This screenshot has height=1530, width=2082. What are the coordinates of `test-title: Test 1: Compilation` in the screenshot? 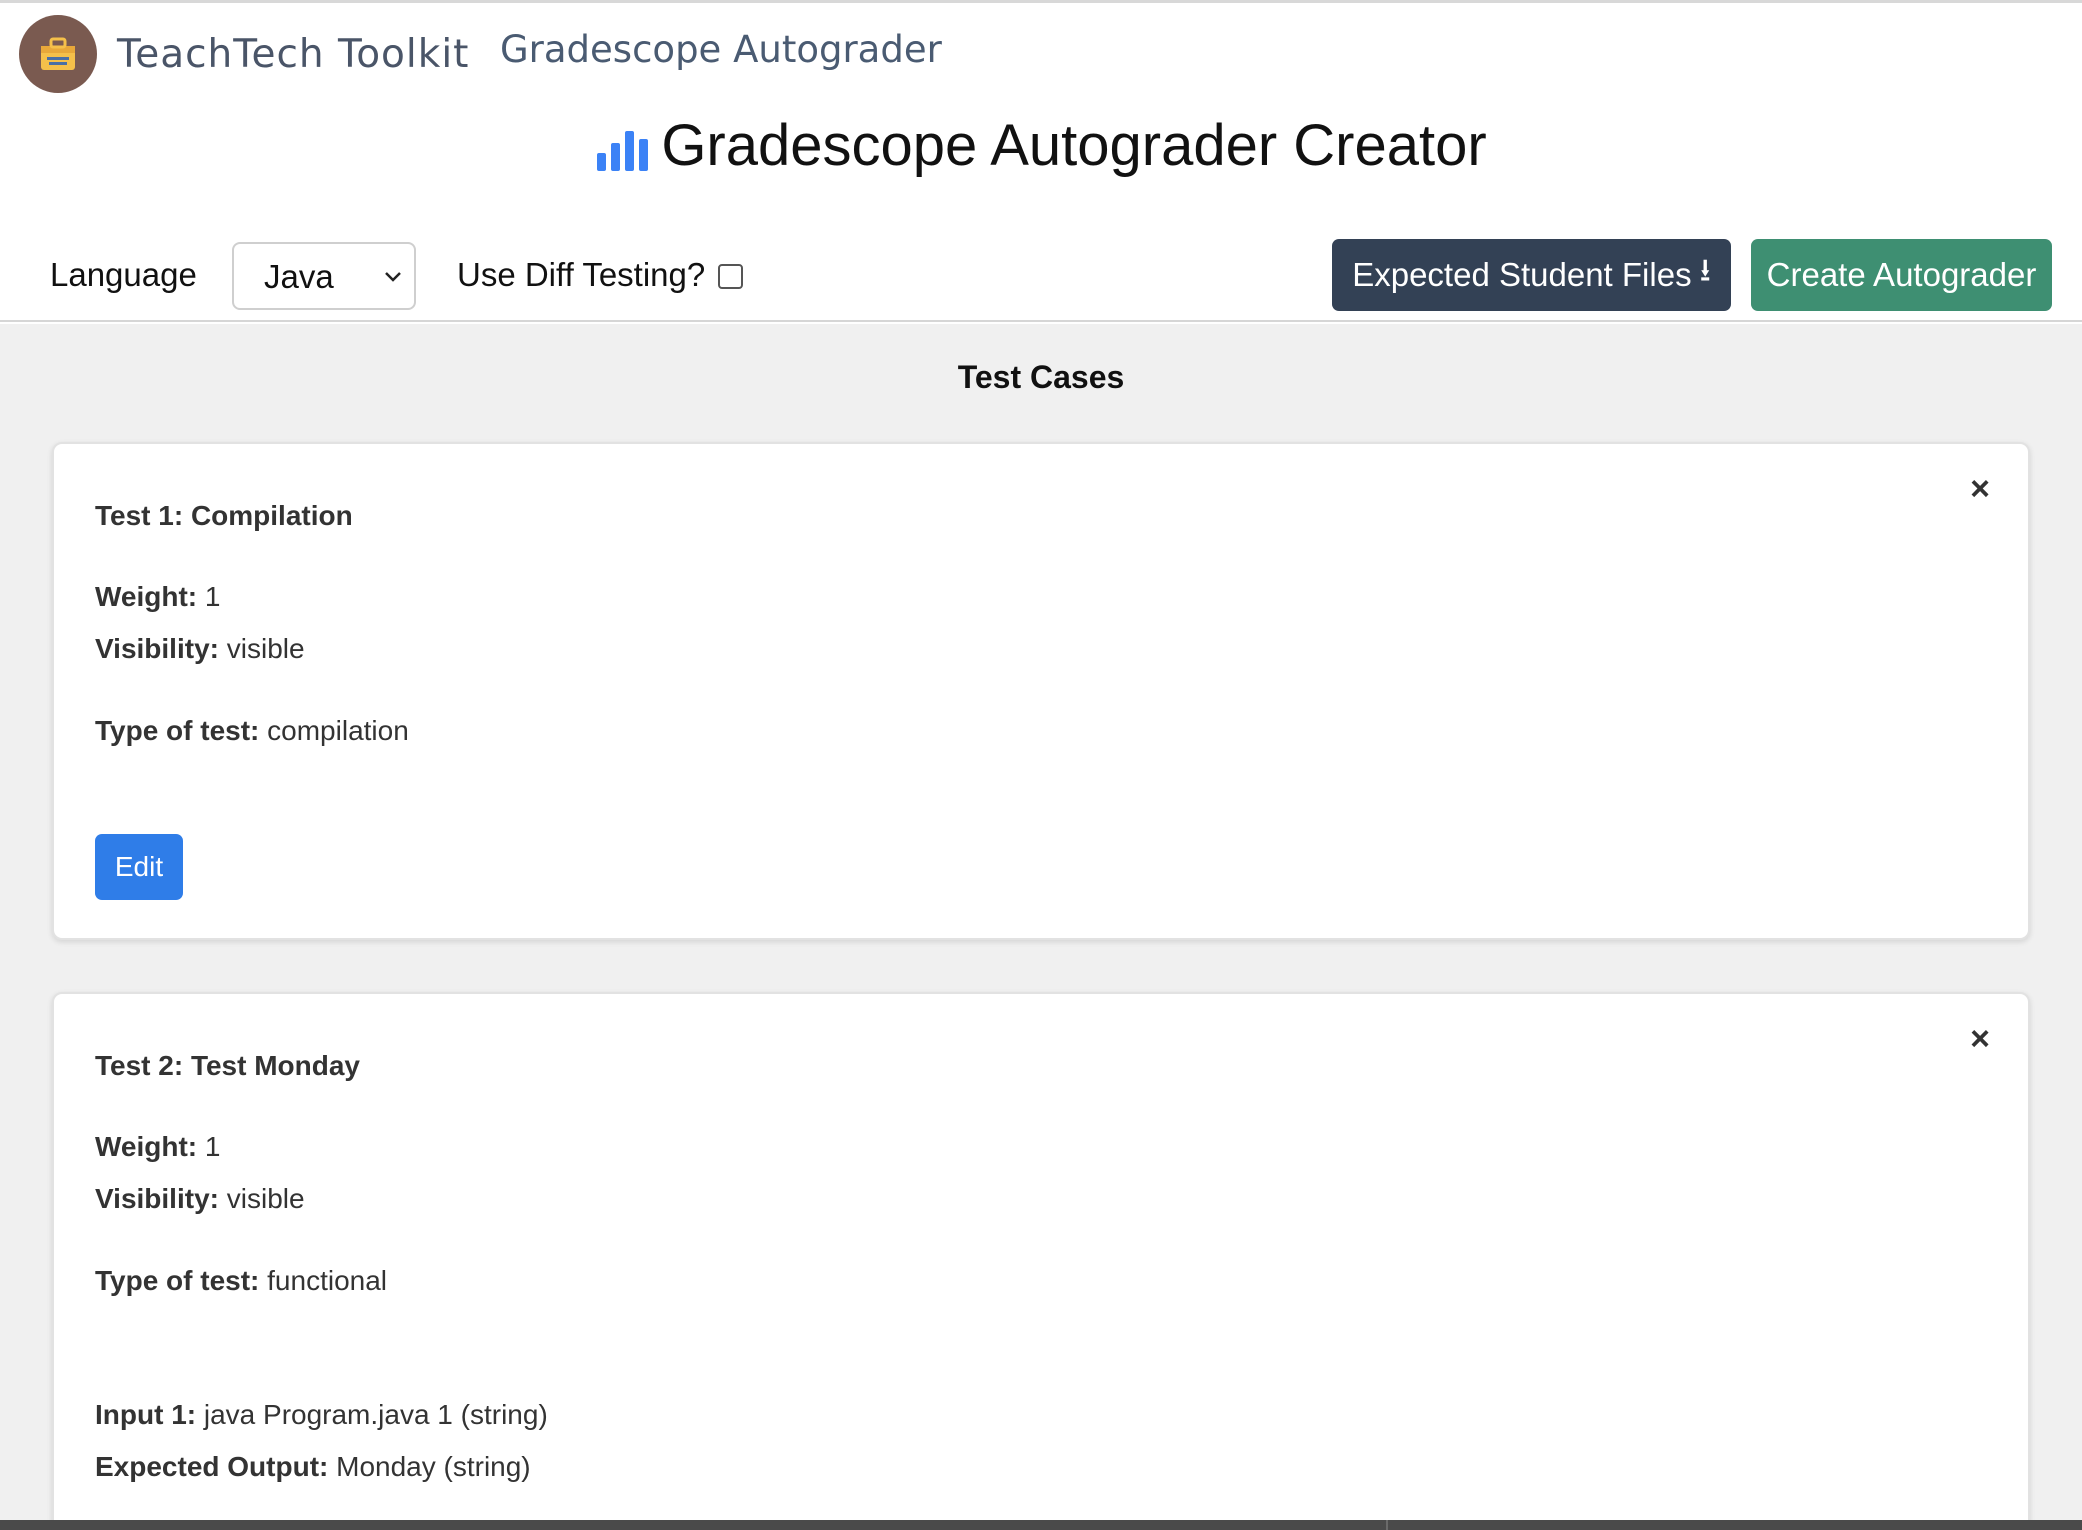 It's located at (224, 515).